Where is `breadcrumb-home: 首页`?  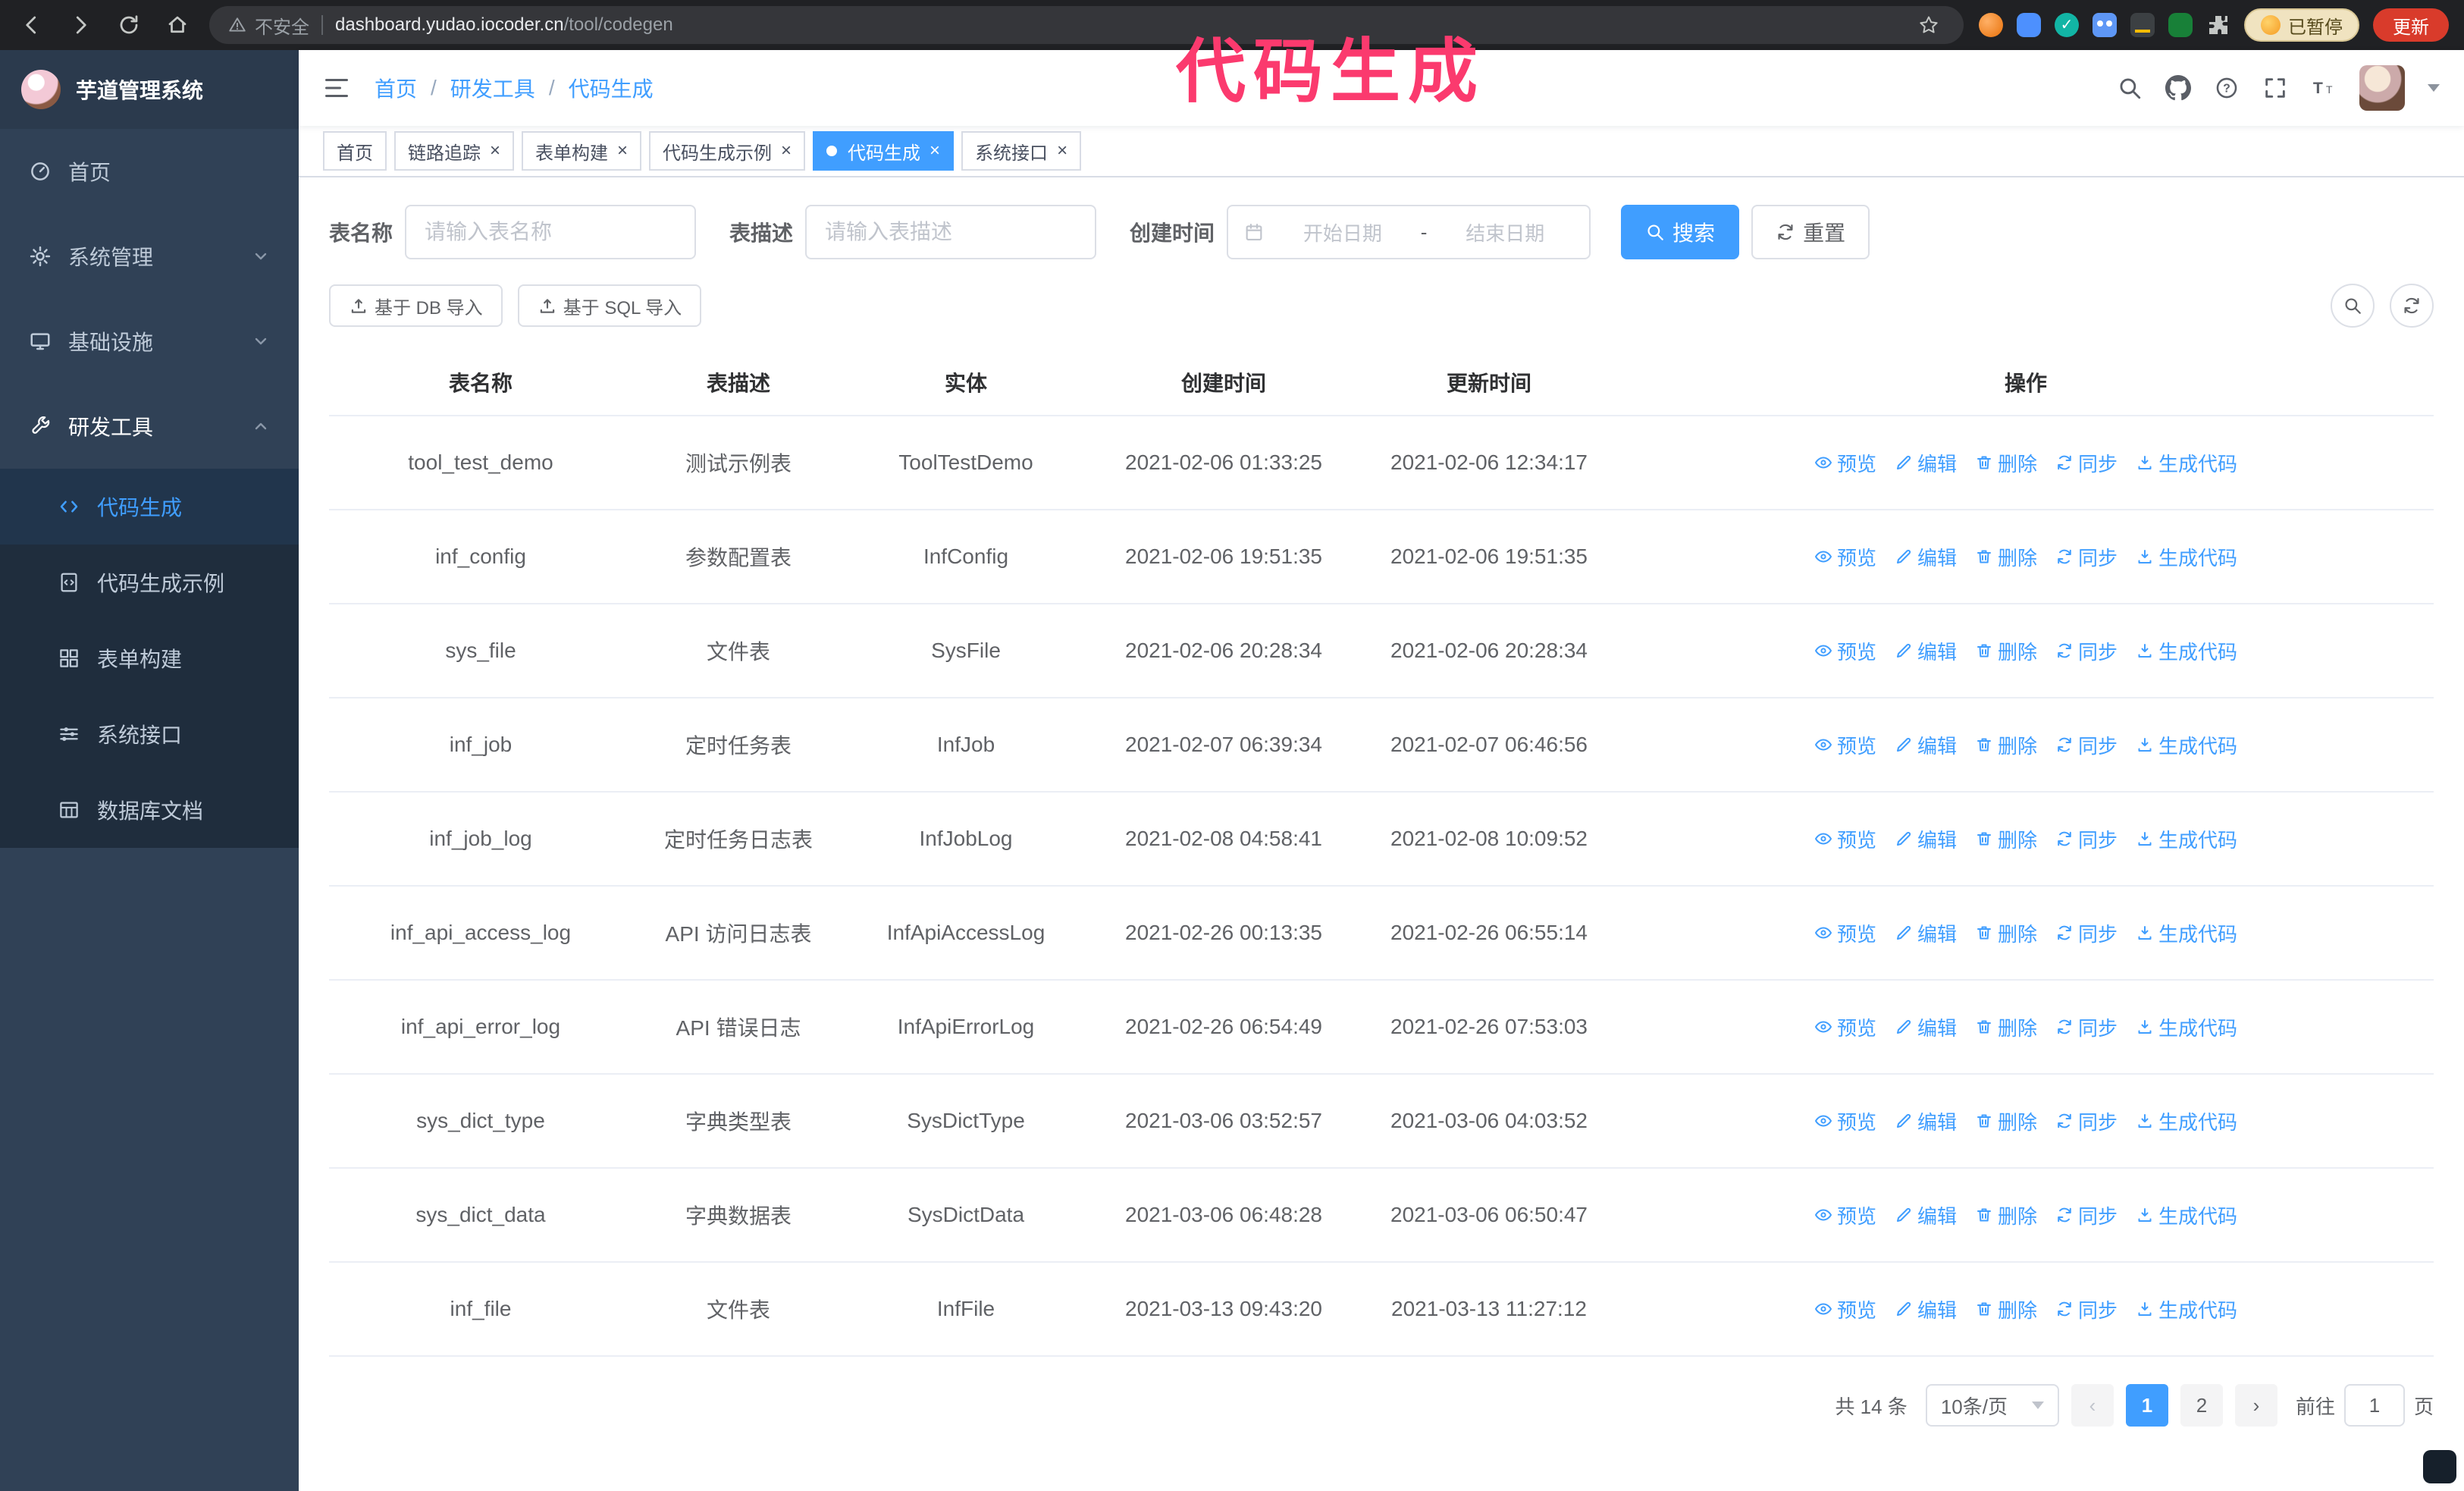 breadcrumb-home: 首页 is located at coordinates (396, 88).